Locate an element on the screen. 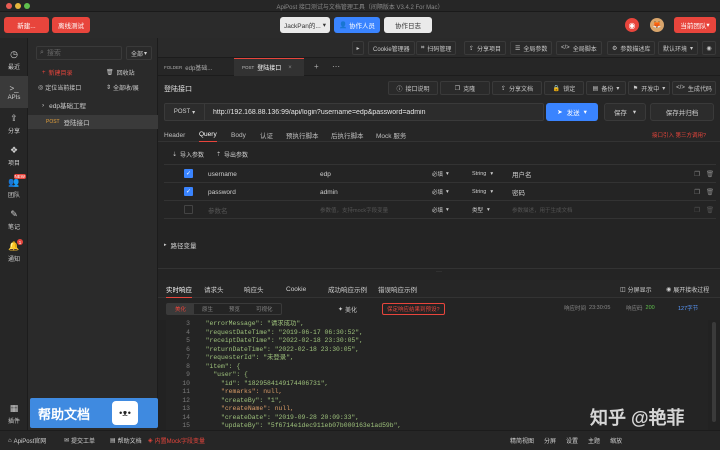  status-select: ⚑ 开发中 ▾ is located at coordinates (649, 88).